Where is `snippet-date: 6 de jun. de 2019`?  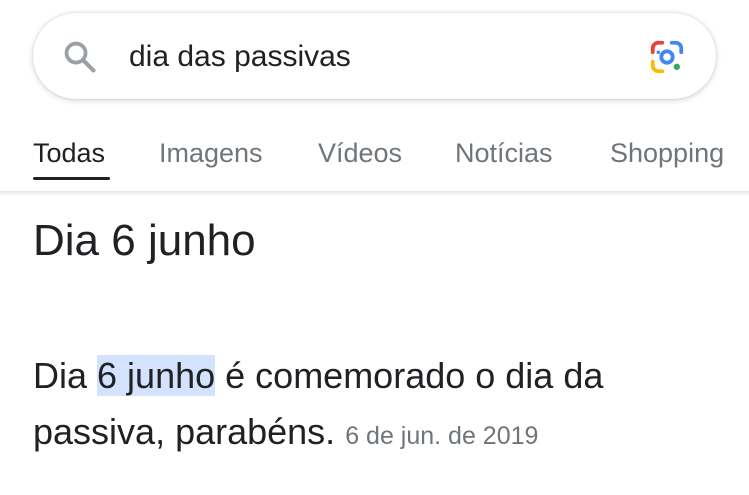 snippet-date: 6 de jun. de 2019 is located at coordinates (442, 436).